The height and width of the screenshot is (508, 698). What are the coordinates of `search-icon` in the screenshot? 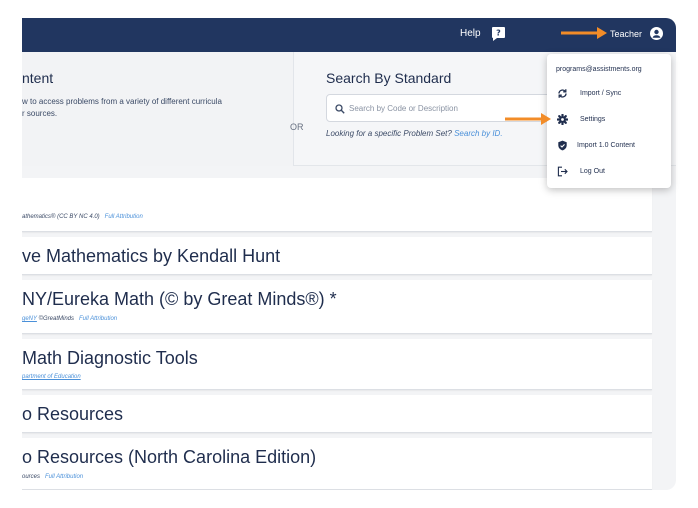 It's located at (340, 109).